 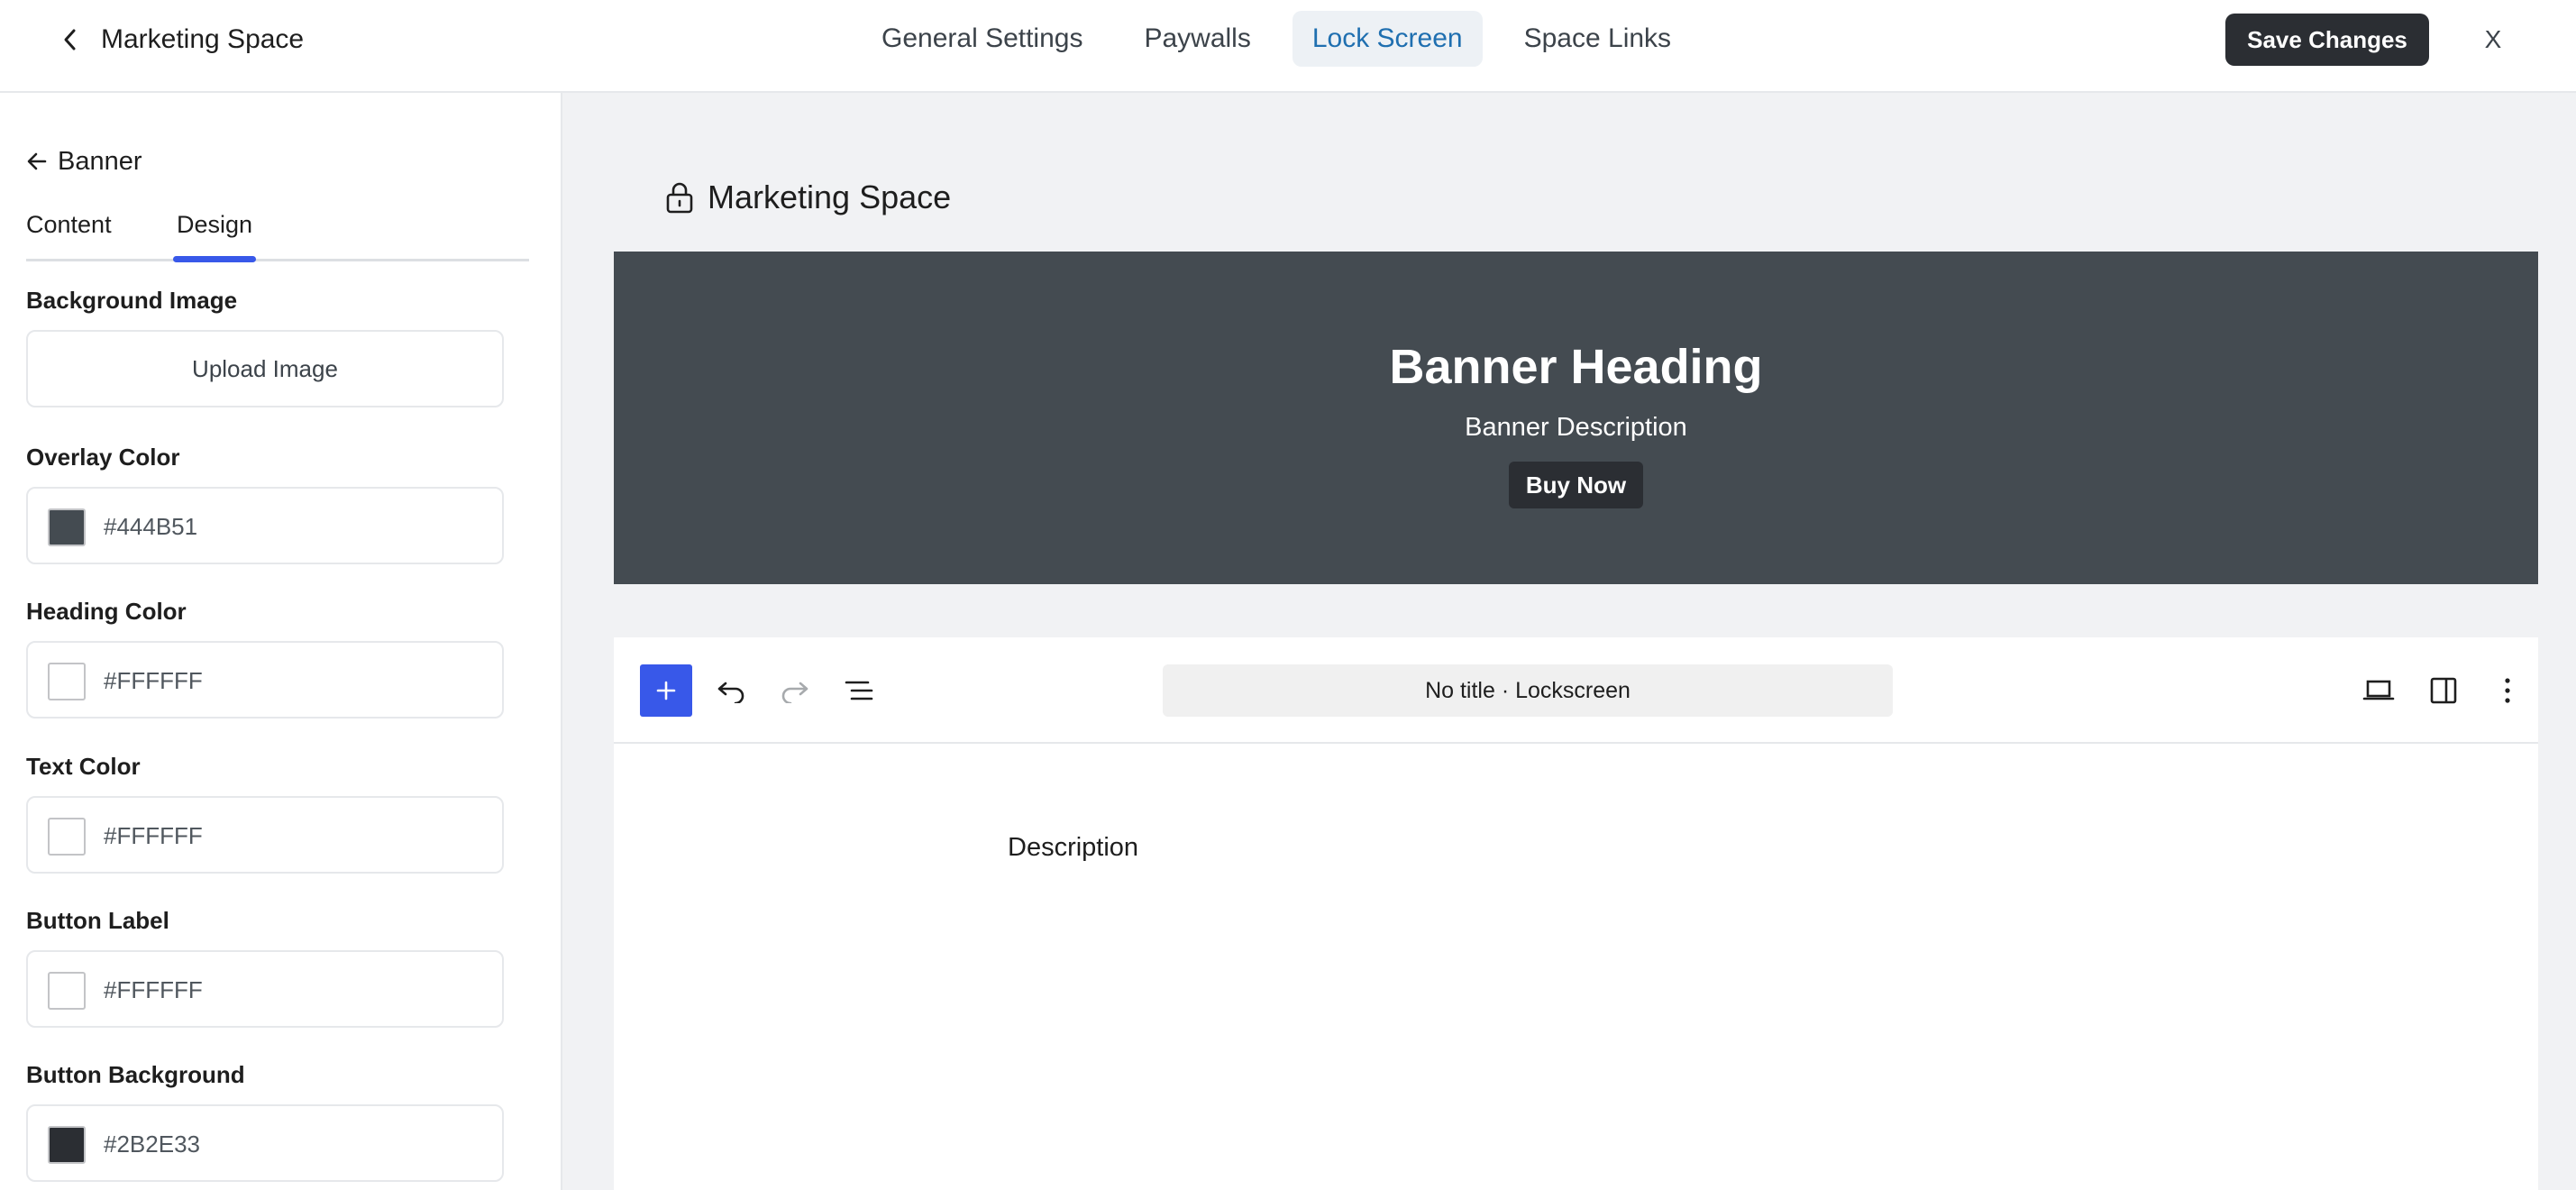 I want to click on more-options-button, so click(x=2507, y=690).